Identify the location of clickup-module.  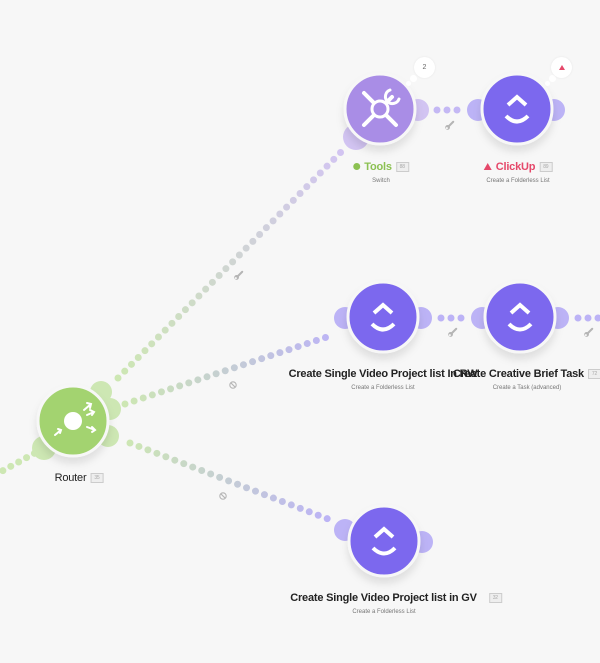
(516, 109).